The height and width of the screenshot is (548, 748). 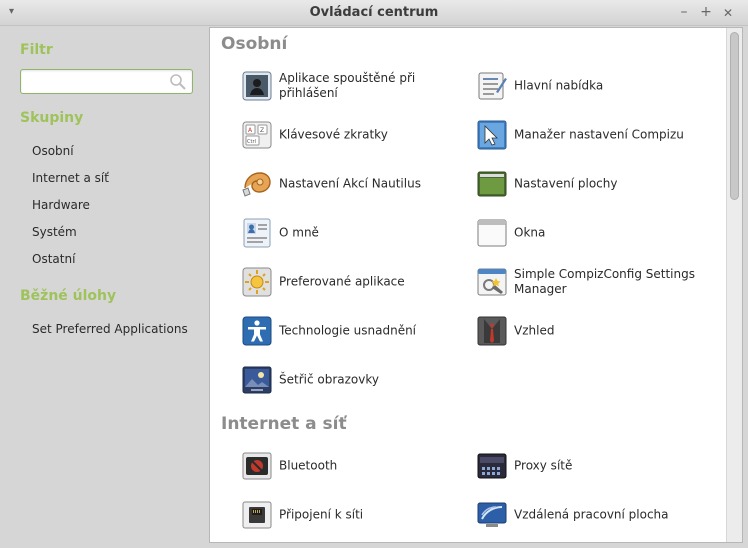 I want to click on item-label: Klávesové zkratky, so click(x=333, y=134).